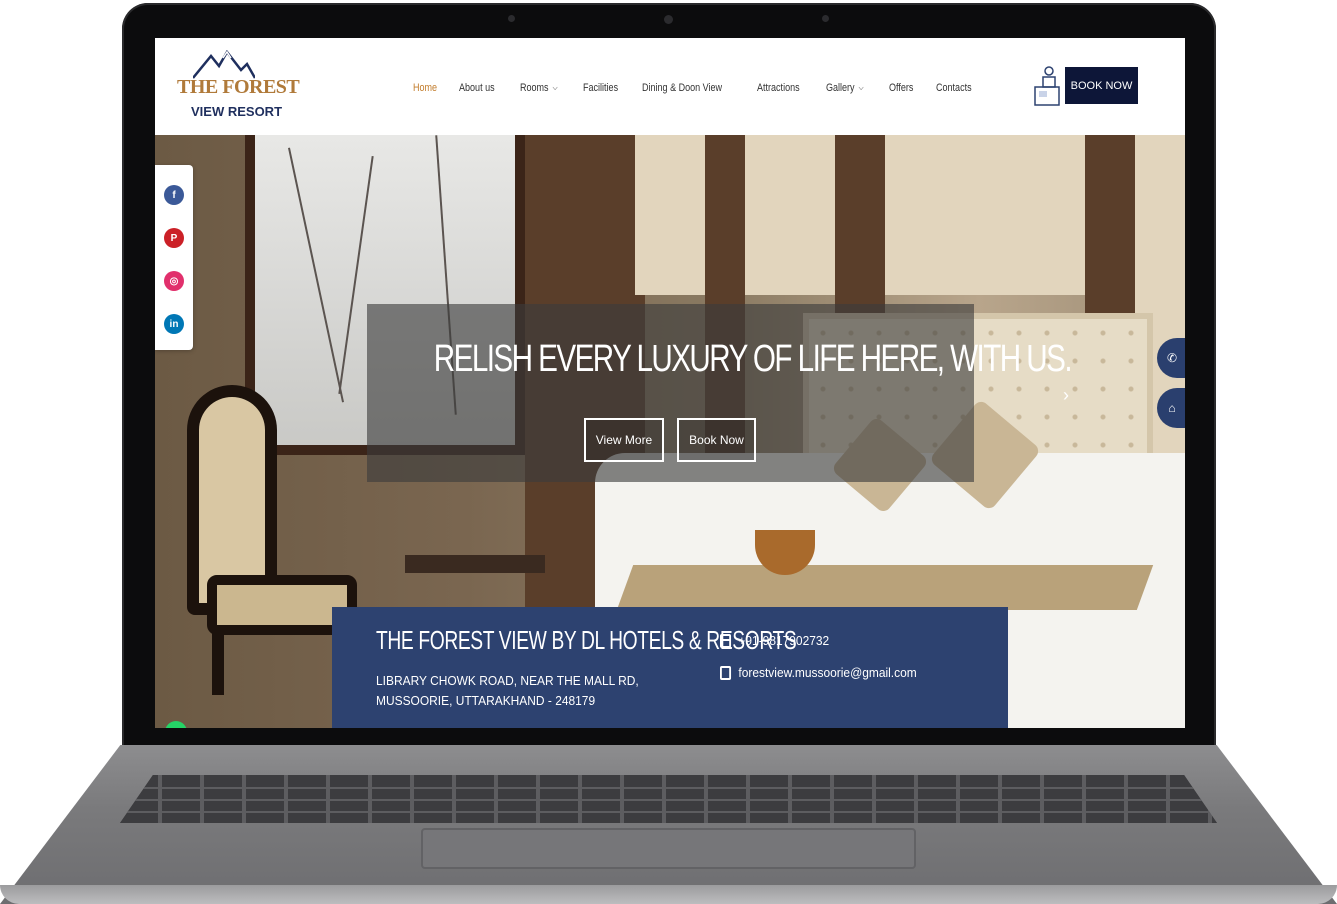 Image resolution: width=1337 pixels, height=904 pixels. I want to click on book-now-hero-button: Book Now, so click(716, 440).